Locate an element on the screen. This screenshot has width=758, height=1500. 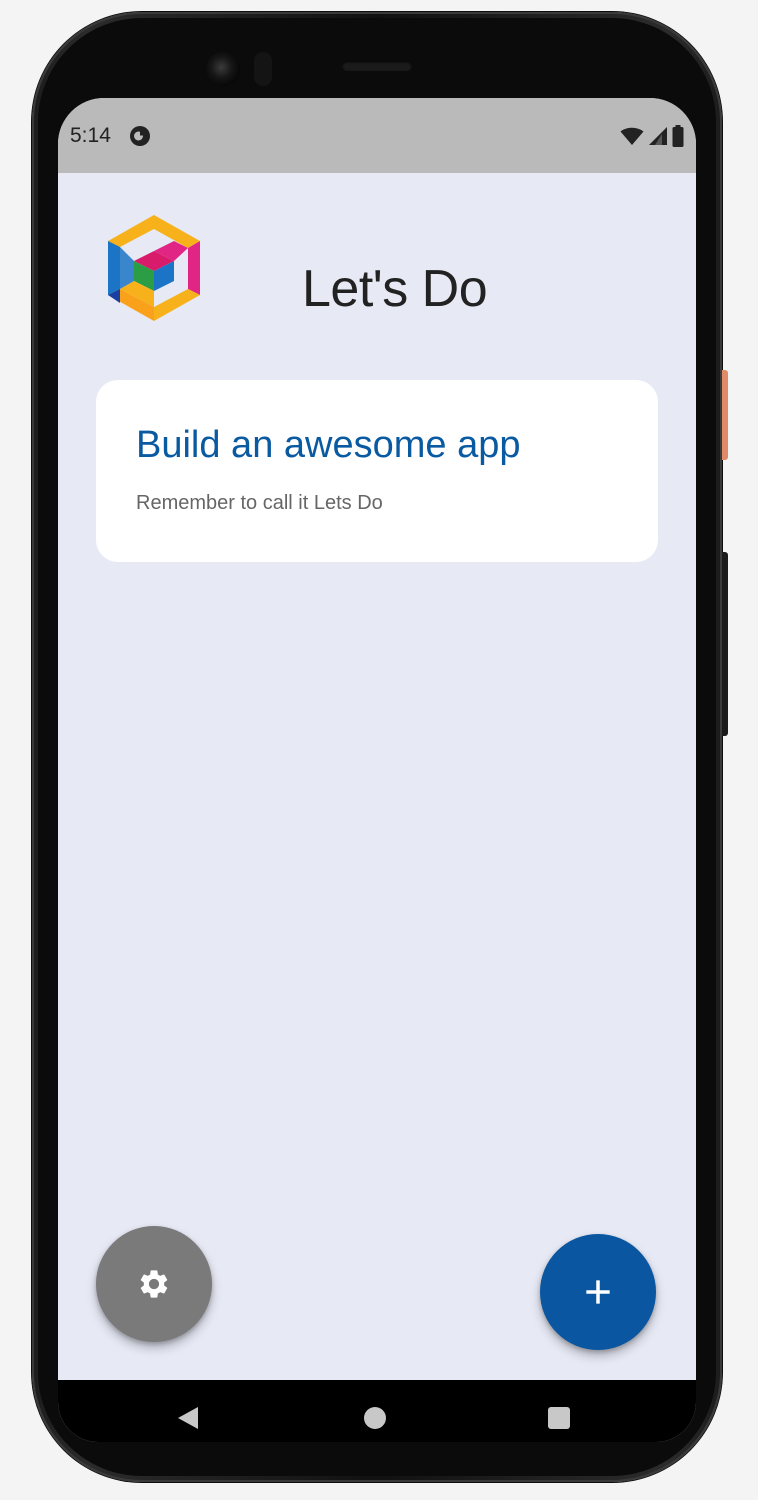
earpiece-speaker is located at coordinates (377, 66).